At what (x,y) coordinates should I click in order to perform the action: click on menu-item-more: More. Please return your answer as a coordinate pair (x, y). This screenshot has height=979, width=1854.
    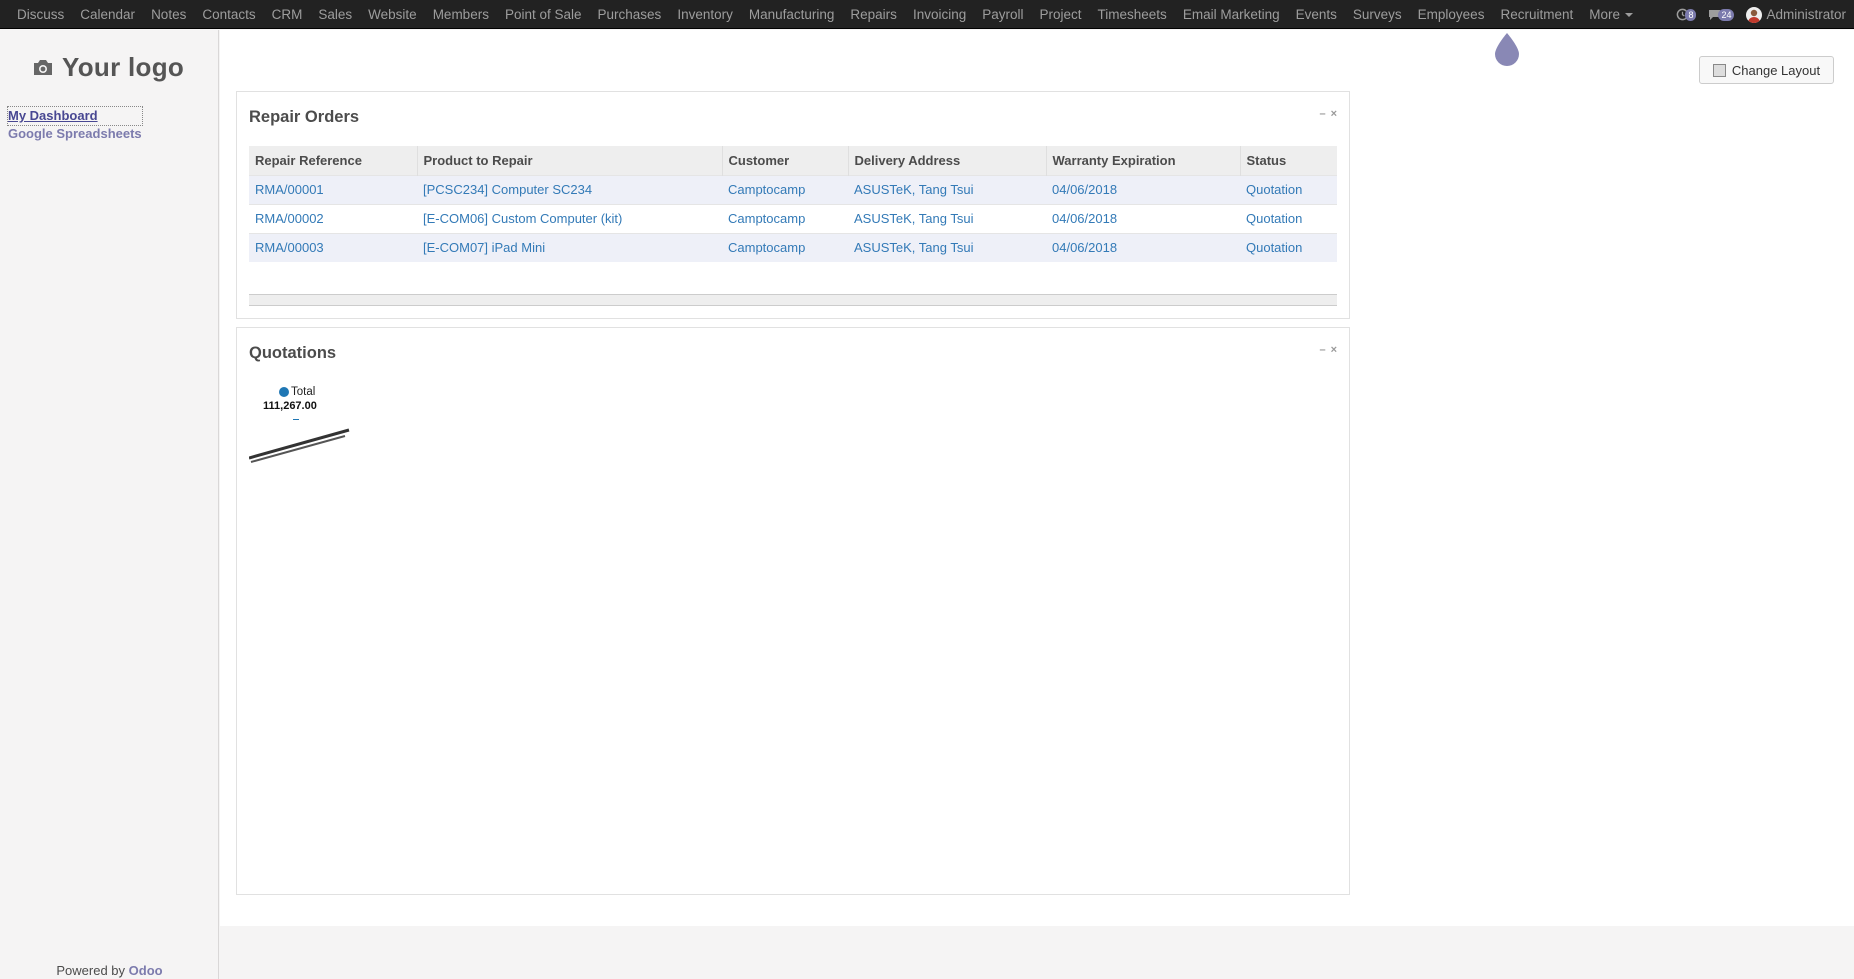
    Looking at the image, I should click on (1611, 14).